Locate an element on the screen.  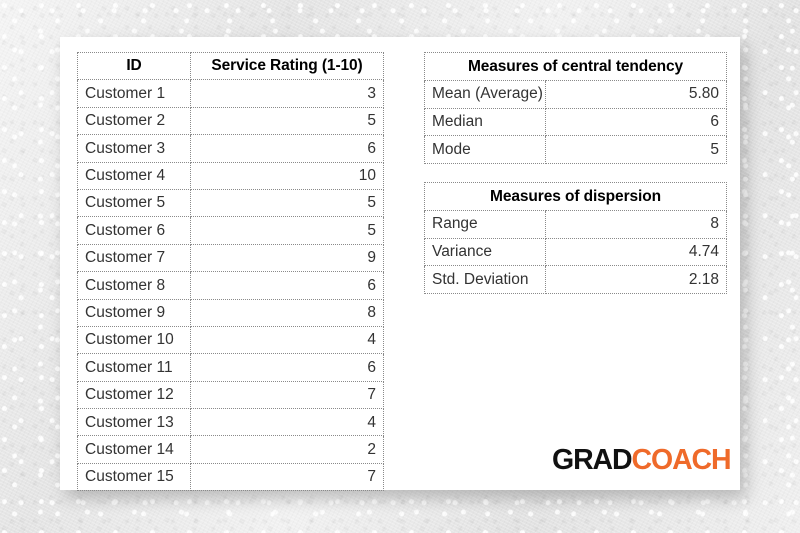
table-row: Mean (Average) 5.80 is located at coordinates (576, 94).